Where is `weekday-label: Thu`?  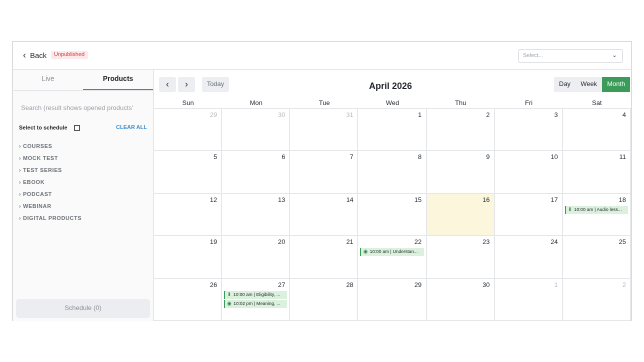 weekday-label: Thu is located at coordinates (461, 103).